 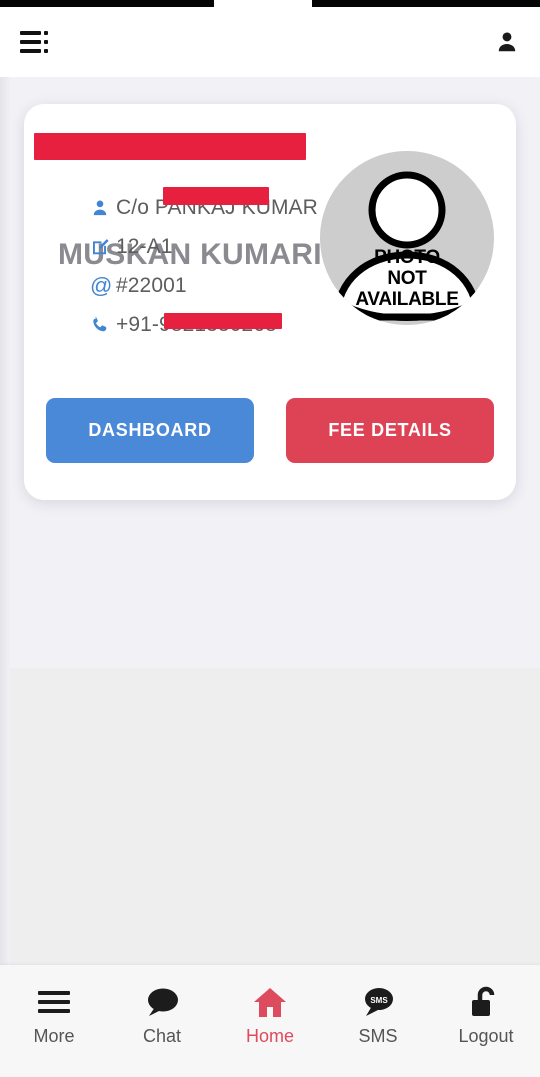 What do you see at coordinates (144, 246) in the screenshot?
I see `detail-value-class: 12-A1` at bounding box center [144, 246].